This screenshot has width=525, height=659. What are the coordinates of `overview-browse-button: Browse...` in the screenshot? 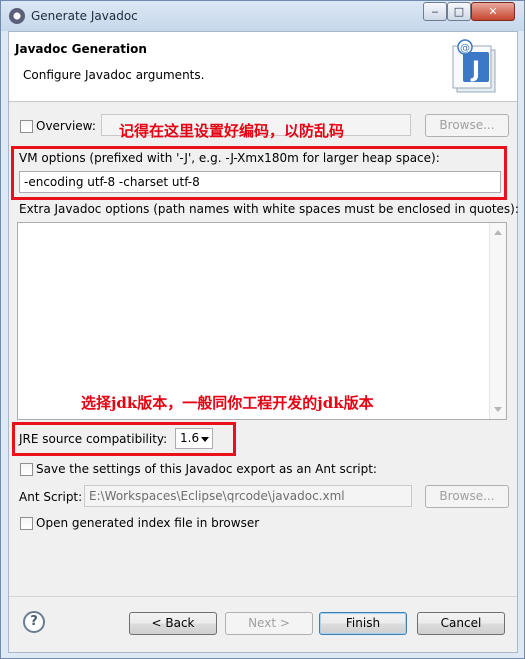 It's located at (467, 125).